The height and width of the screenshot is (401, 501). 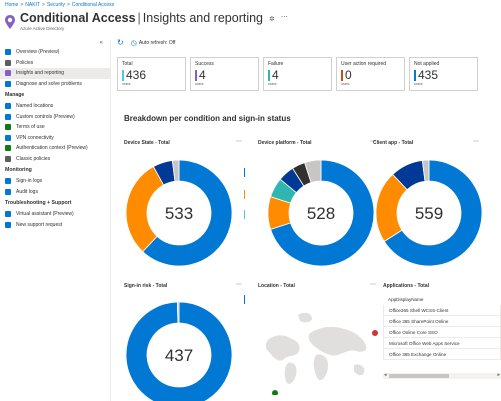 I want to click on clock-icon: ◷, so click(x=134, y=43).